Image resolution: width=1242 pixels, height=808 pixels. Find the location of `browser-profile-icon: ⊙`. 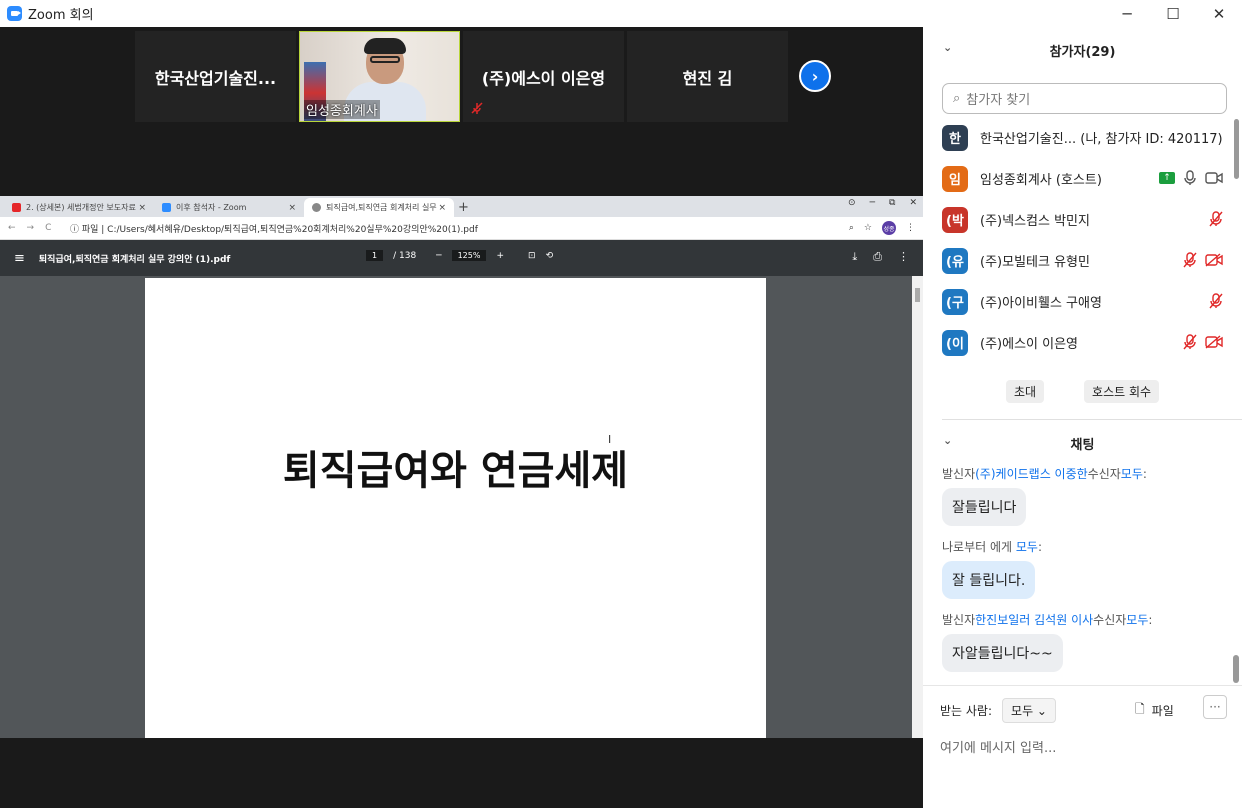

browser-profile-icon: ⊙ is located at coordinates (852, 203).